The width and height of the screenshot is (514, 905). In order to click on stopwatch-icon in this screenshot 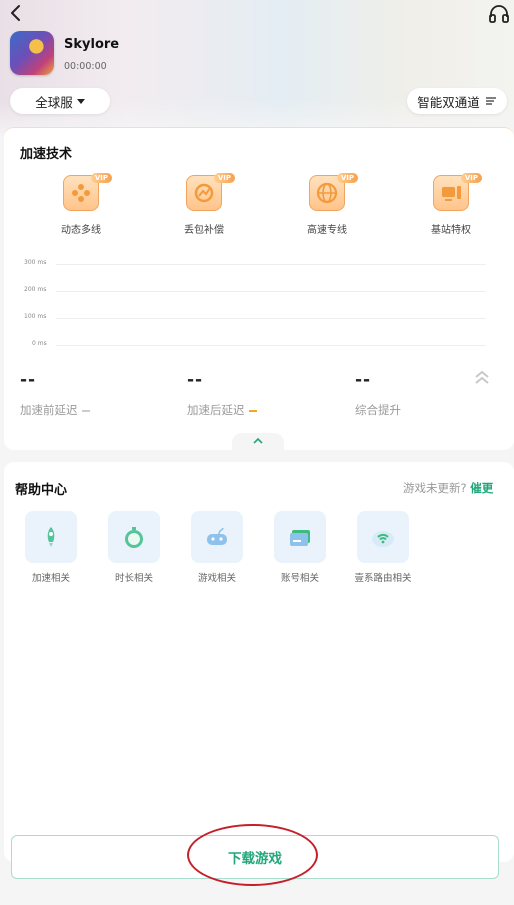, I will do `click(134, 537)`.